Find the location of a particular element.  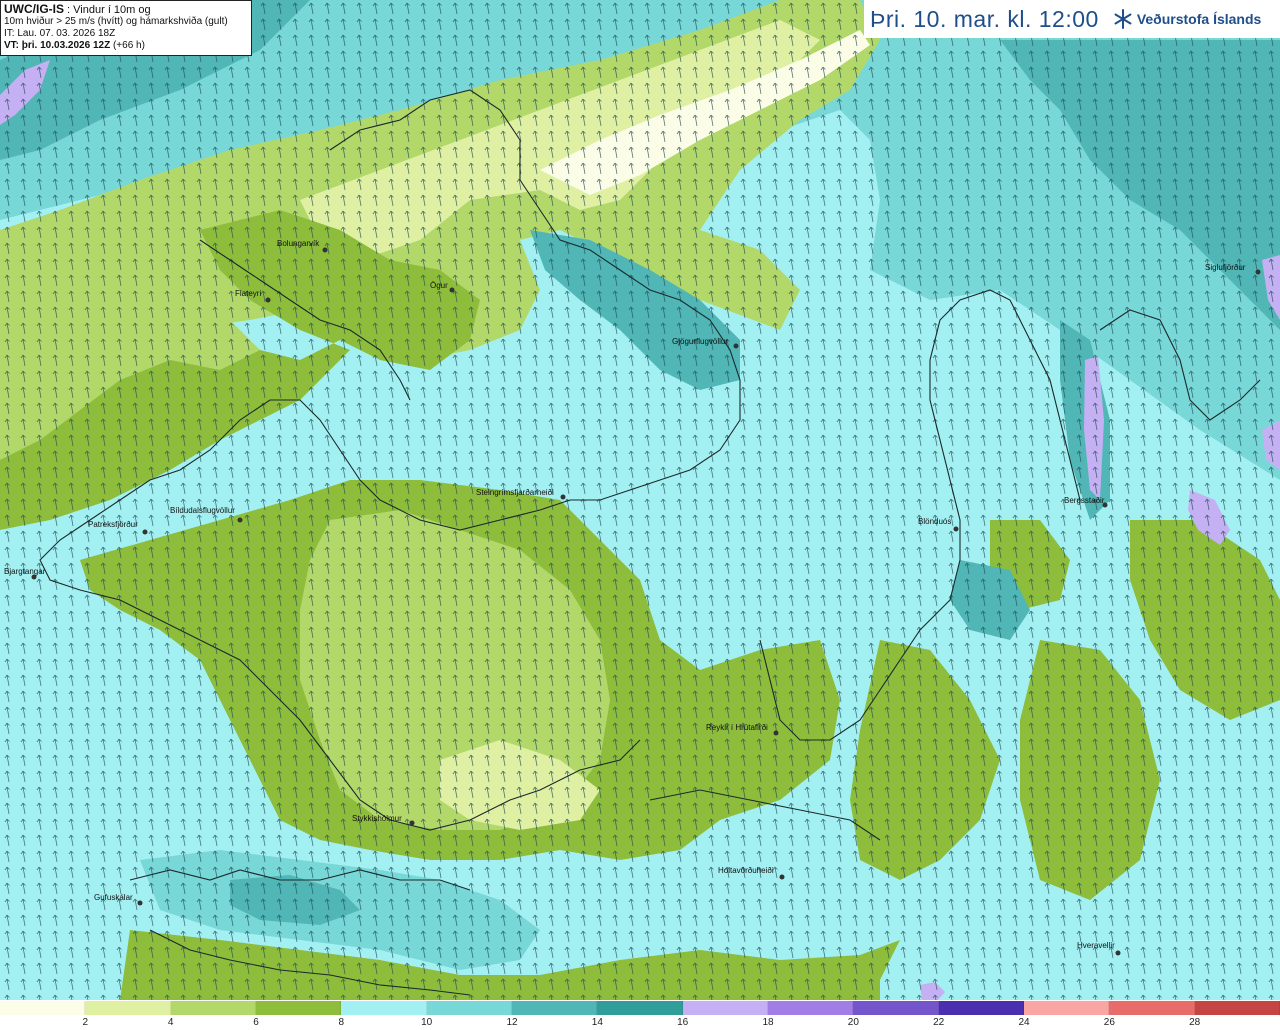

legend-tick: 28 is located at coordinates (1195, 1022).